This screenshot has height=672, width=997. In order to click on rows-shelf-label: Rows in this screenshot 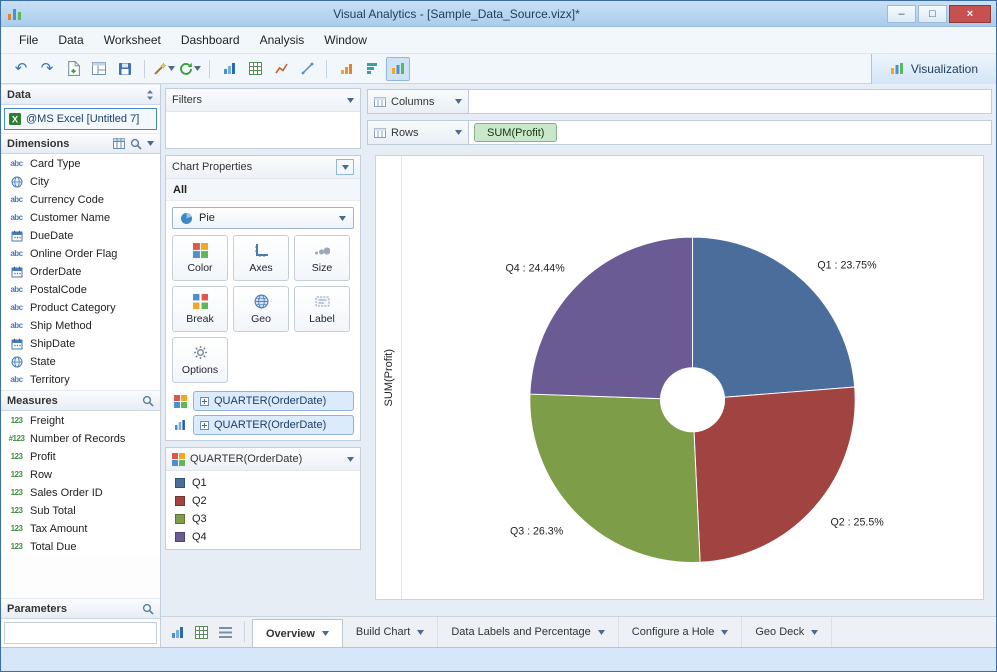, I will do `click(418, 132)`.